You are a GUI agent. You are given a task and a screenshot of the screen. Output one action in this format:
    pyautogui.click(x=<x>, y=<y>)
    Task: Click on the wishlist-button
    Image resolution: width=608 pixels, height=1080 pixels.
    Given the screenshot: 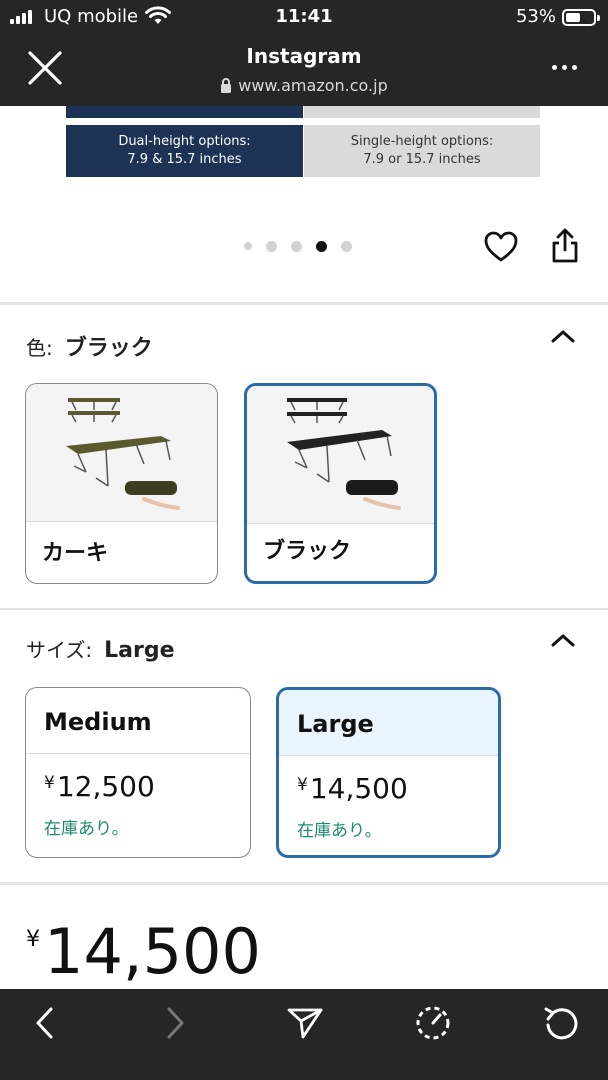 What is the action you would take?
    pyautogui.click(x=501, y=247)
    